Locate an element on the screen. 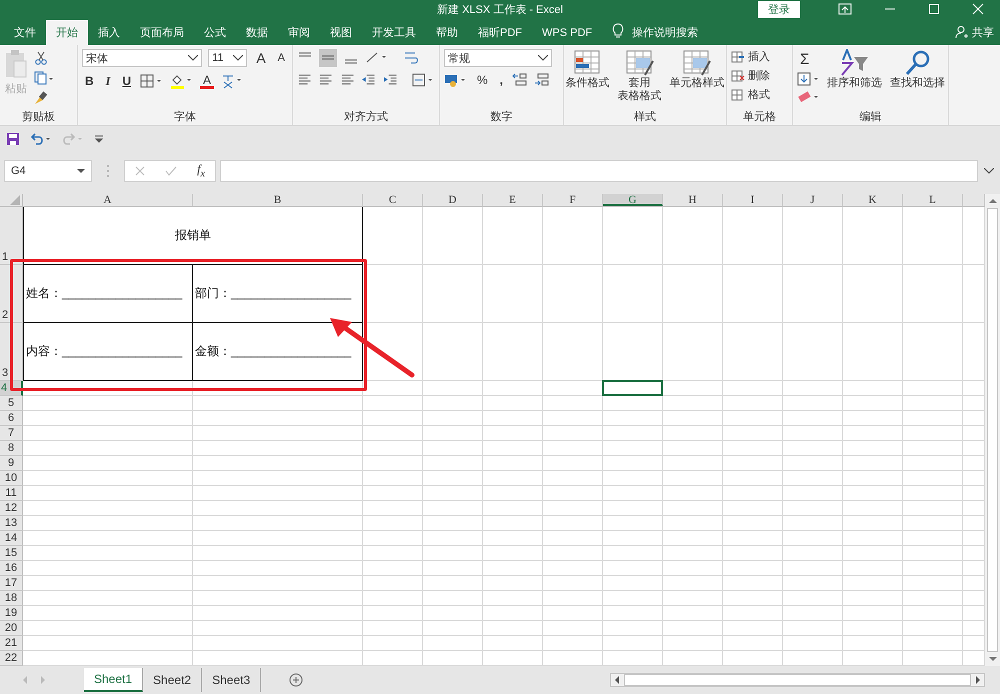 The image size is (1000, 694). sheet-tab: Sheet2 is located at coordinates (172, 680).